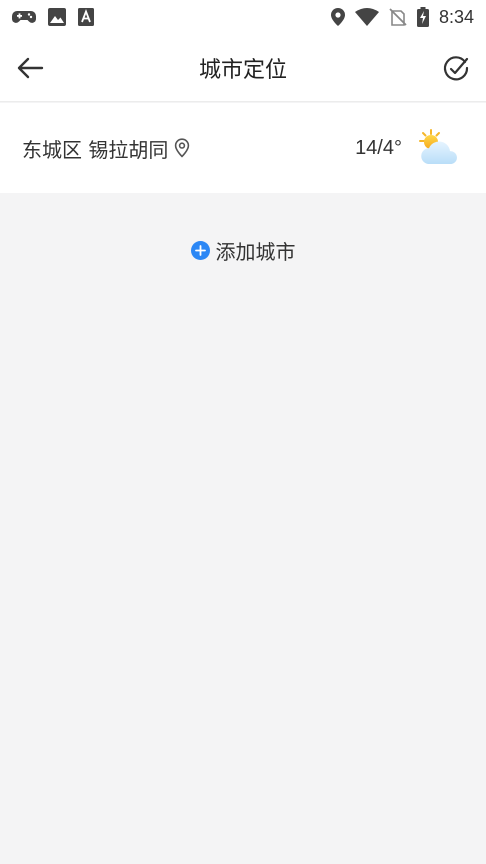 Image resolution: width=486 pixels, height=864 pixels. I want to click on page-title: 城市定位, so click(242, 70).